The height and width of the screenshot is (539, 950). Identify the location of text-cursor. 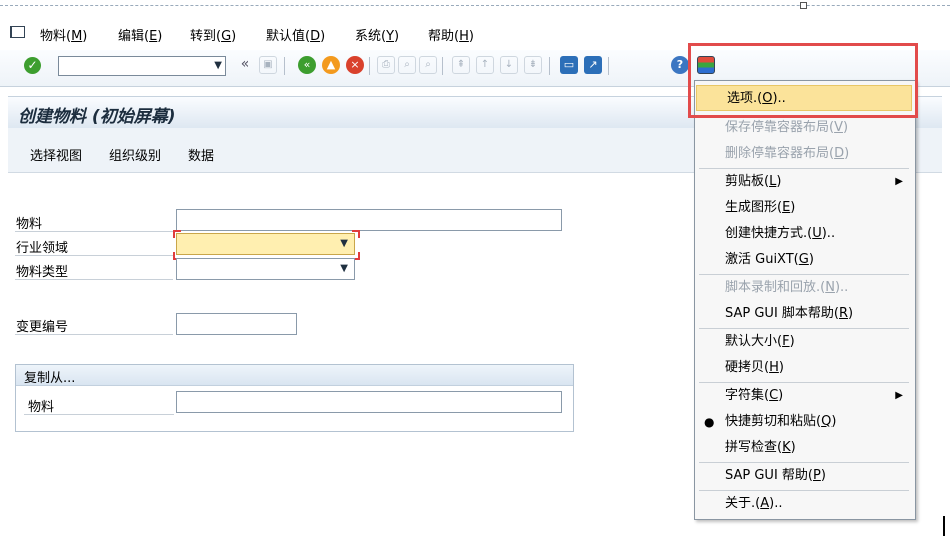
(944, 526).